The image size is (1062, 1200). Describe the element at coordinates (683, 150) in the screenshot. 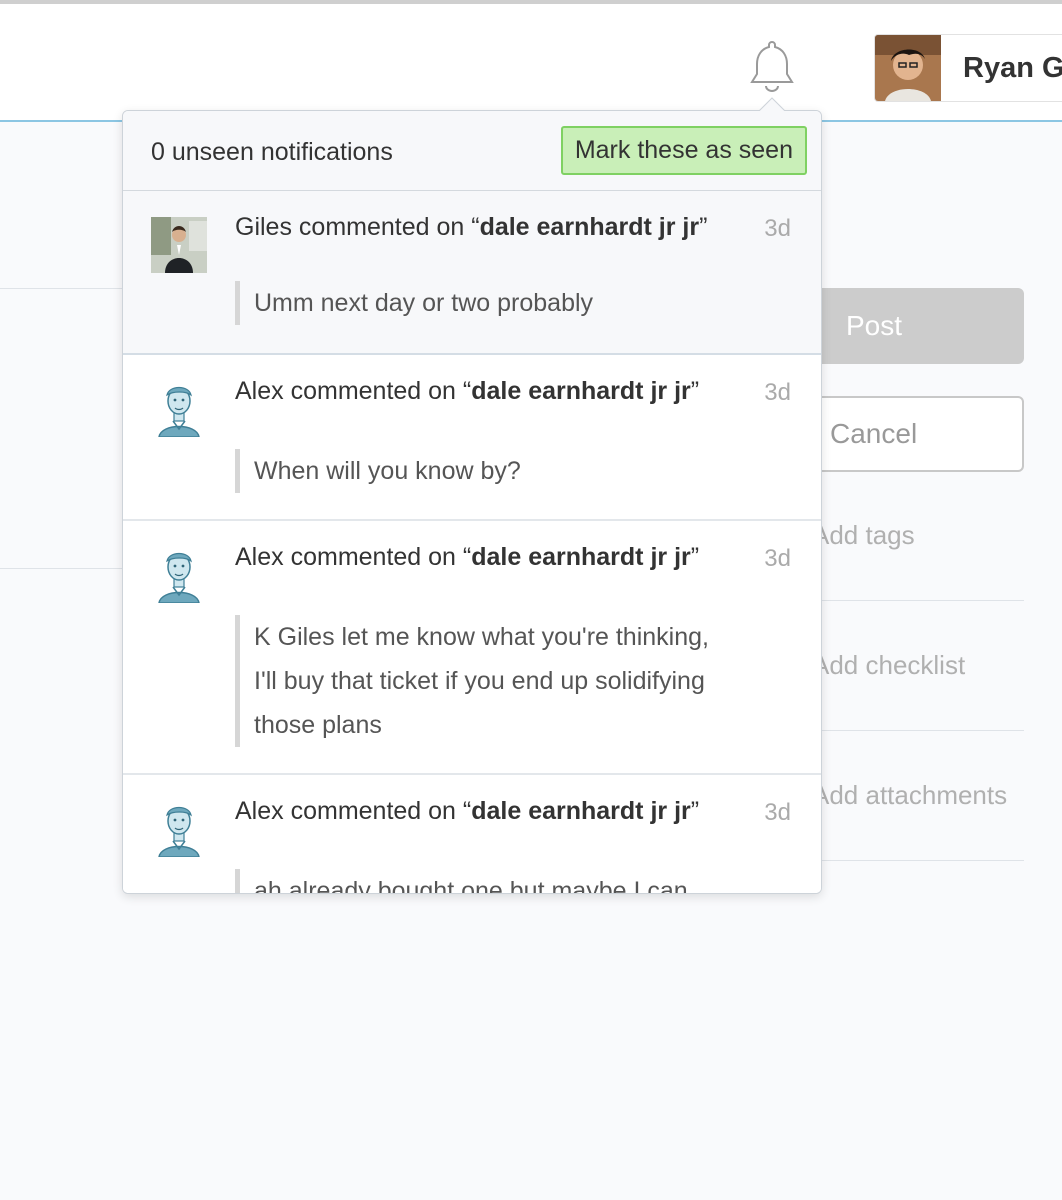

I see `mark-as-seen-button: Mark these as seen` at that location.